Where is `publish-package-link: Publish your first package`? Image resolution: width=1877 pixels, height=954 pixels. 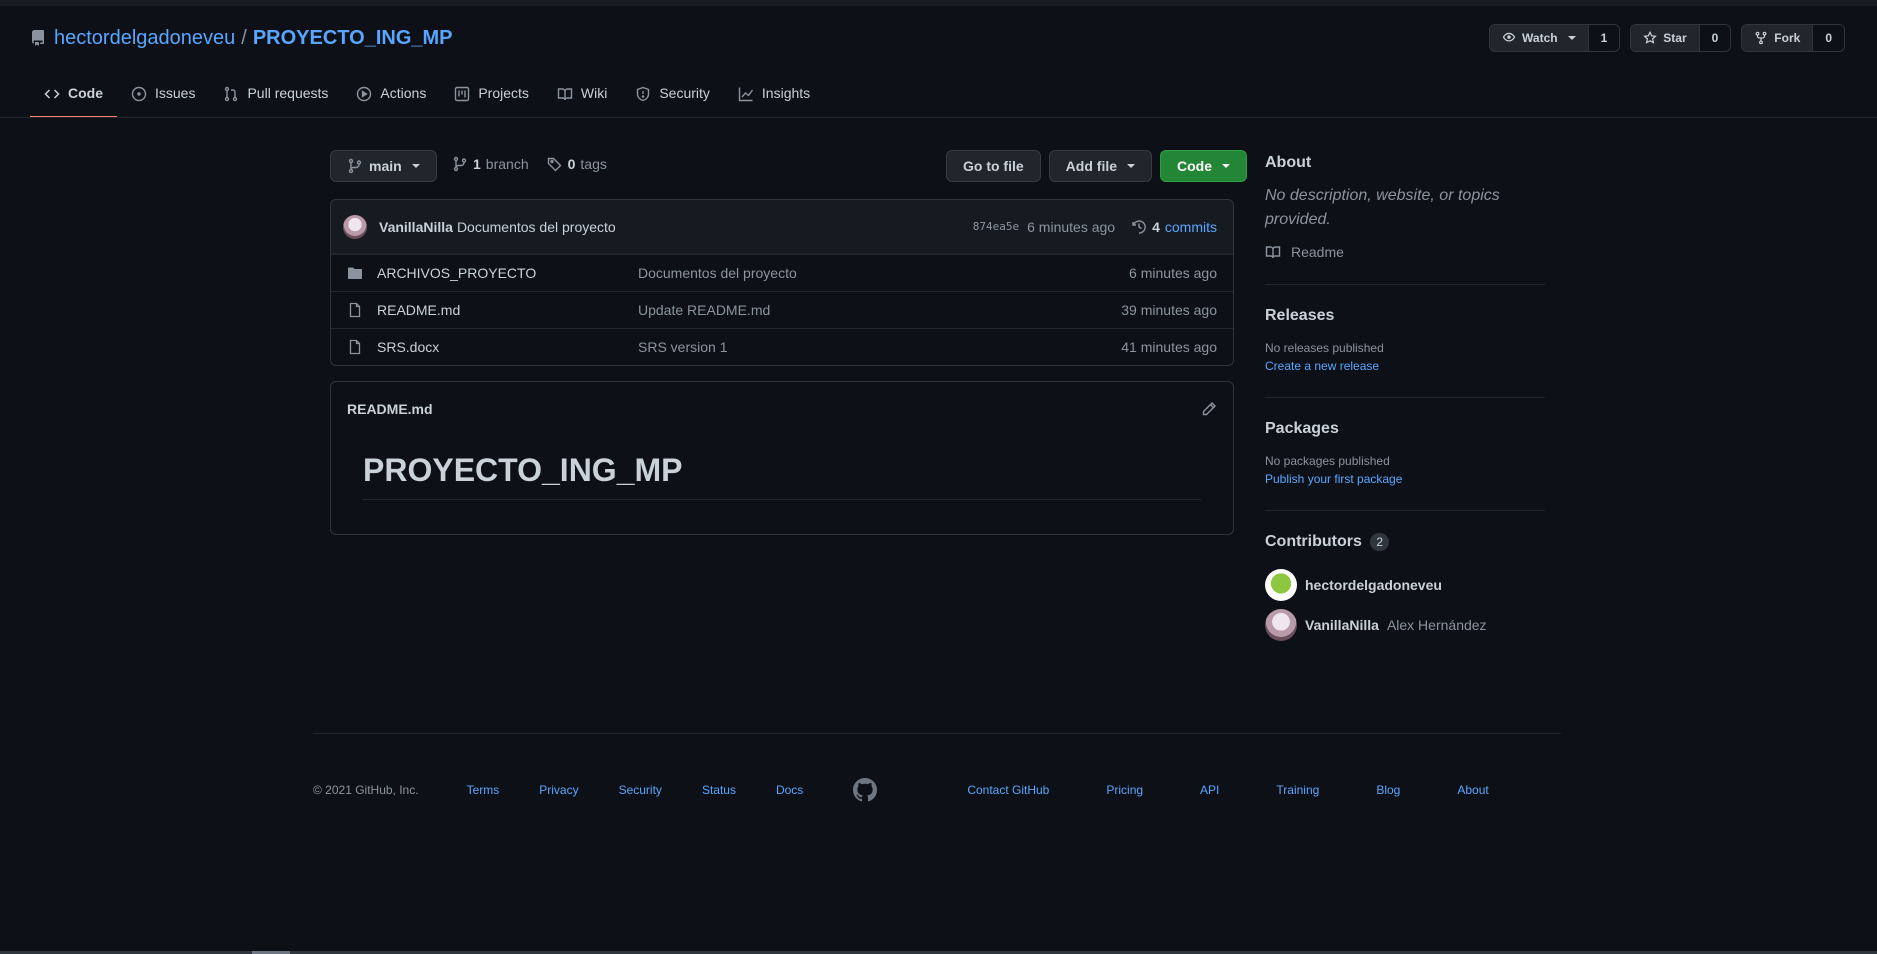 publish-package-link: Publish your first package is located at coordinates (1405, 479).